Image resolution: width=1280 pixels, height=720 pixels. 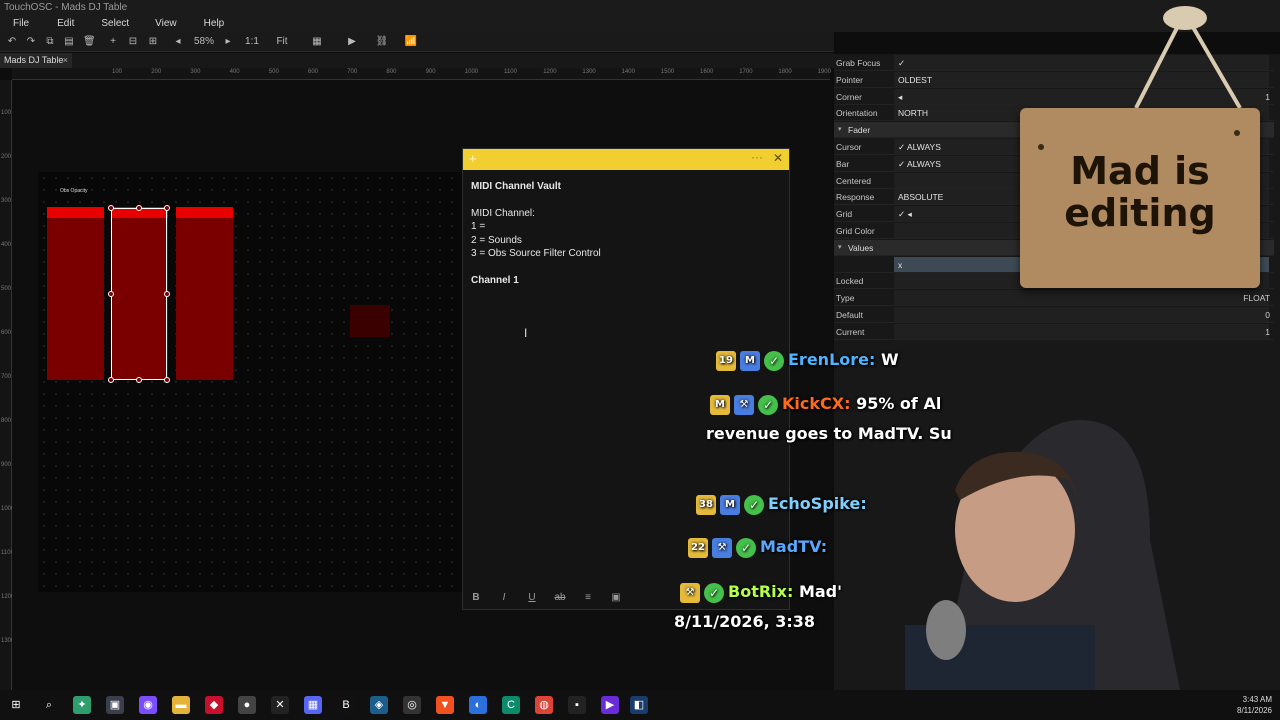 I want to click on menu-help: Help, so click(x=214, y=24).